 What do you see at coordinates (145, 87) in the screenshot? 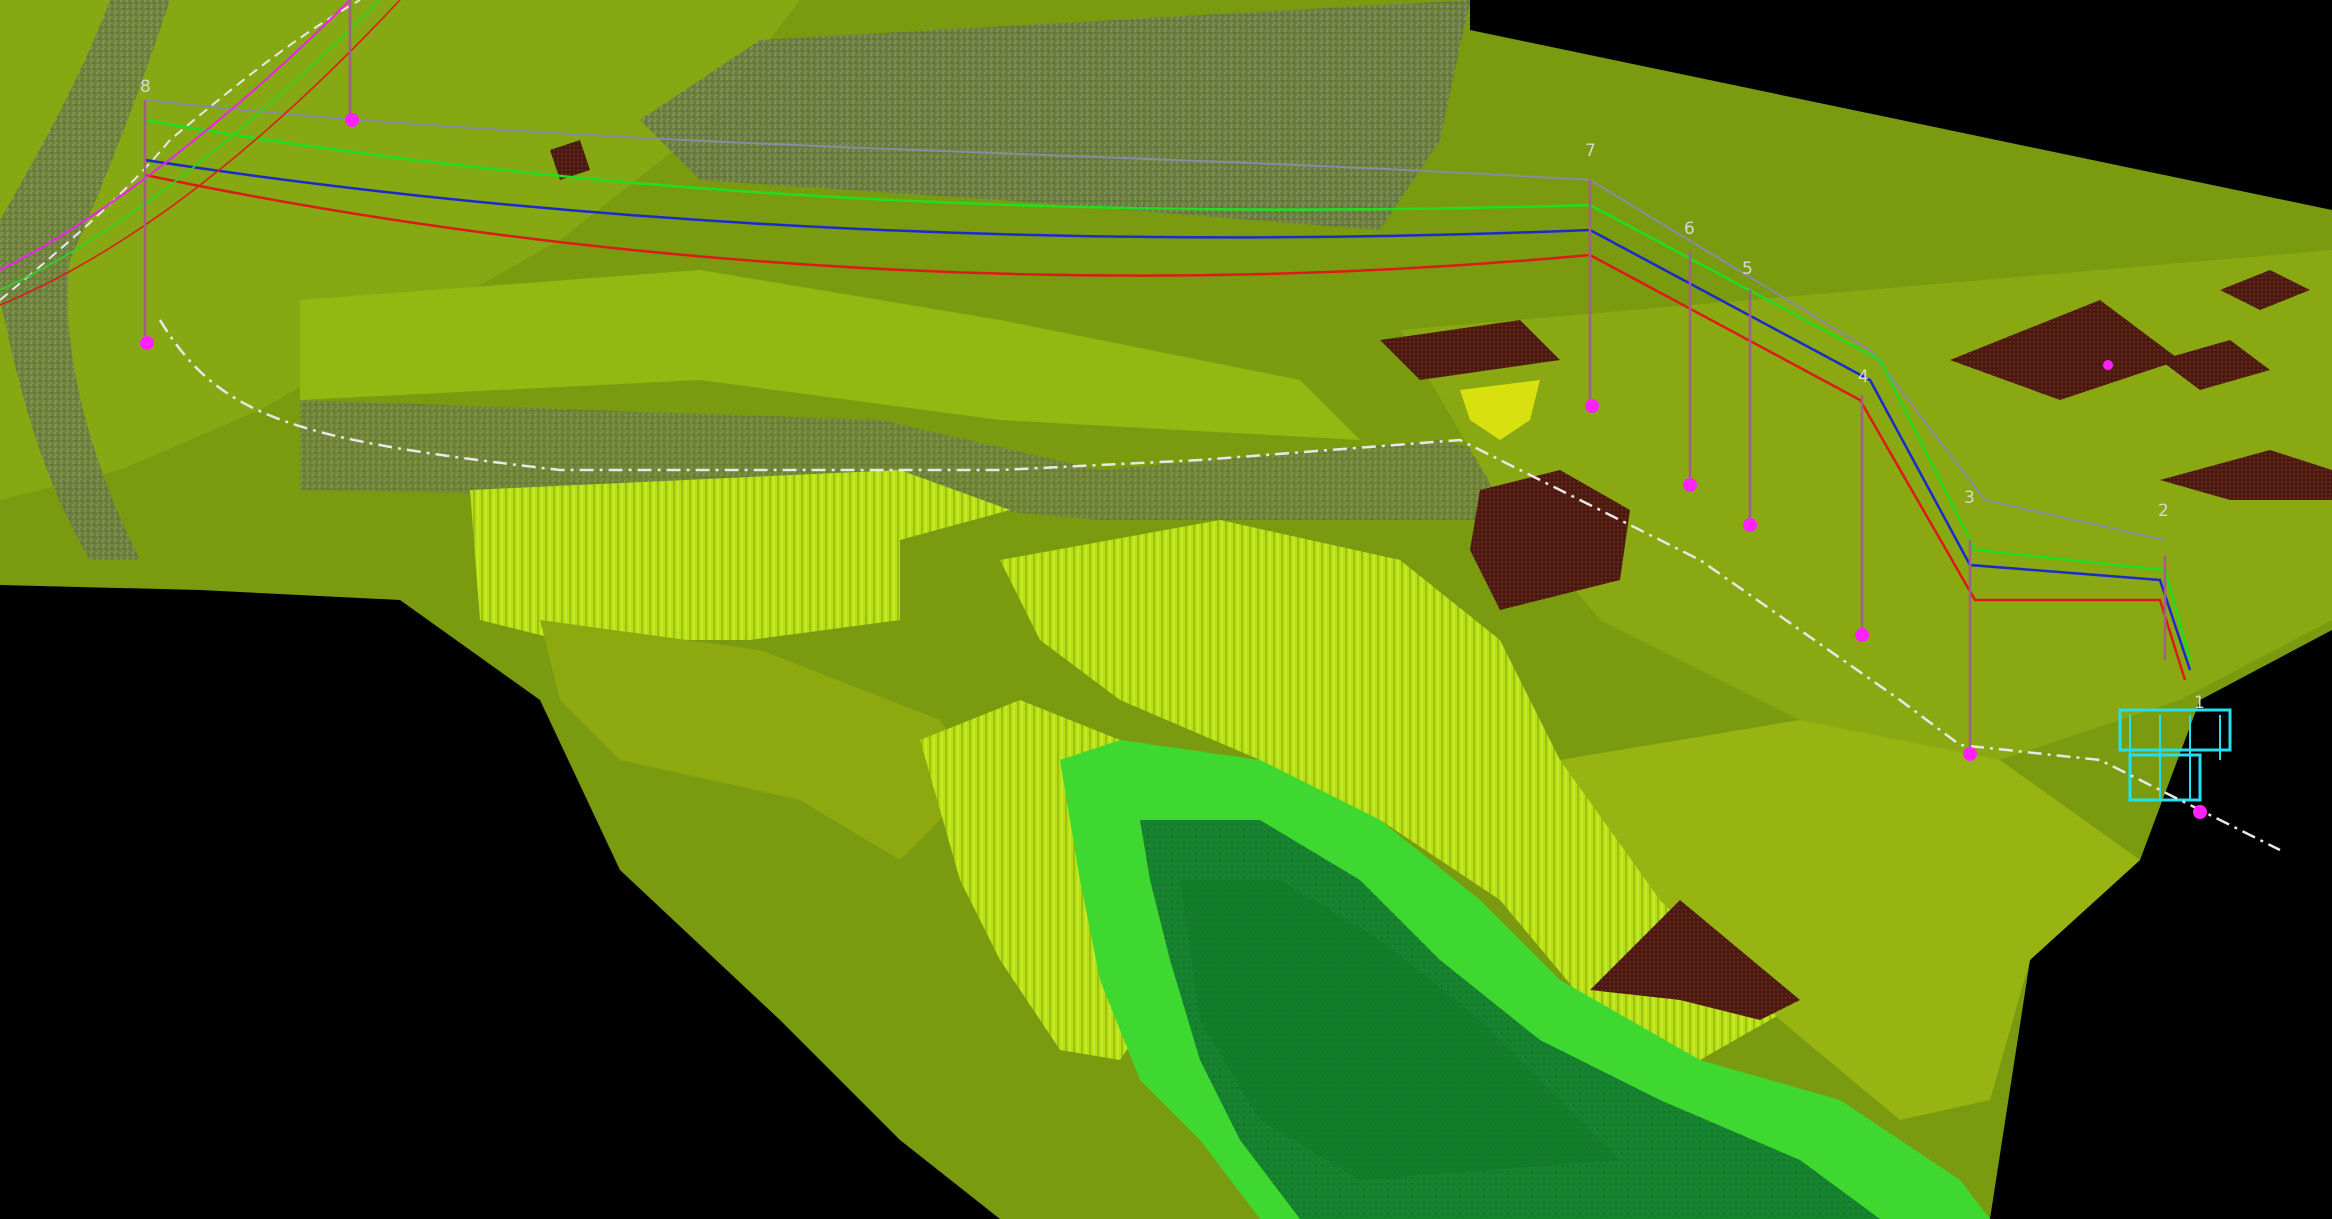
I see `tower-label-8: 8` at bounding box center [145, 87].